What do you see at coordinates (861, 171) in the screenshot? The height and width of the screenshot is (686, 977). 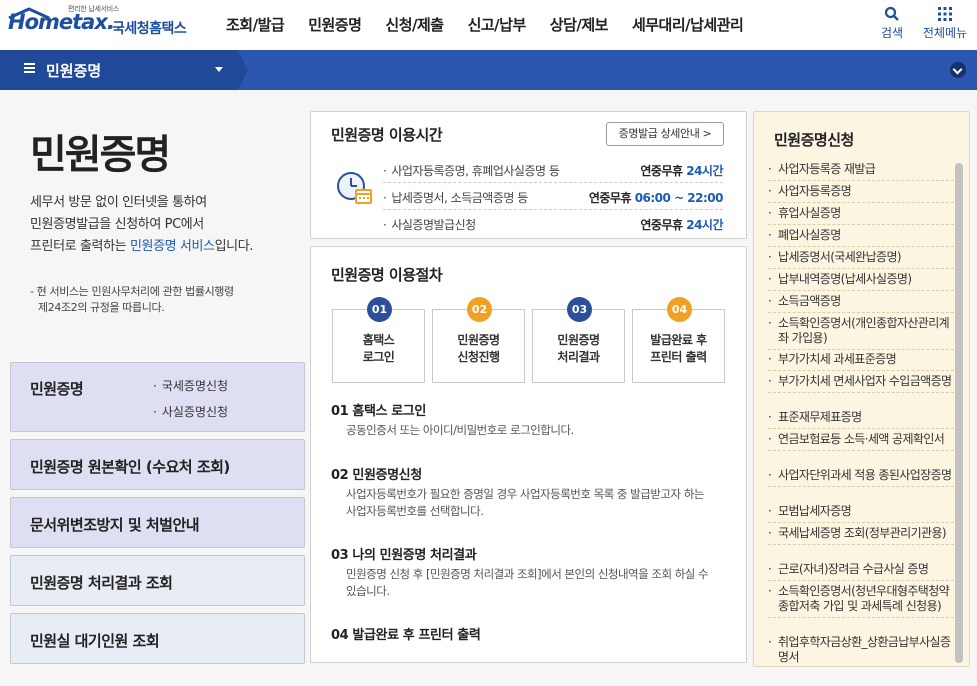 I see `list-item: 사업자등록증 재발급` at bounding box center [861, 171].